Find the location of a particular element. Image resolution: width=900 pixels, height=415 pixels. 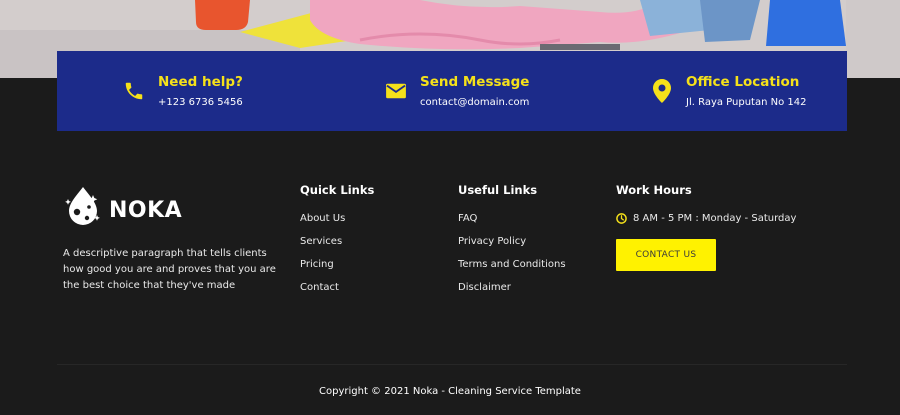

quick-links-list: About Us Services Pricing Contact is located at coordinates (337, 253).